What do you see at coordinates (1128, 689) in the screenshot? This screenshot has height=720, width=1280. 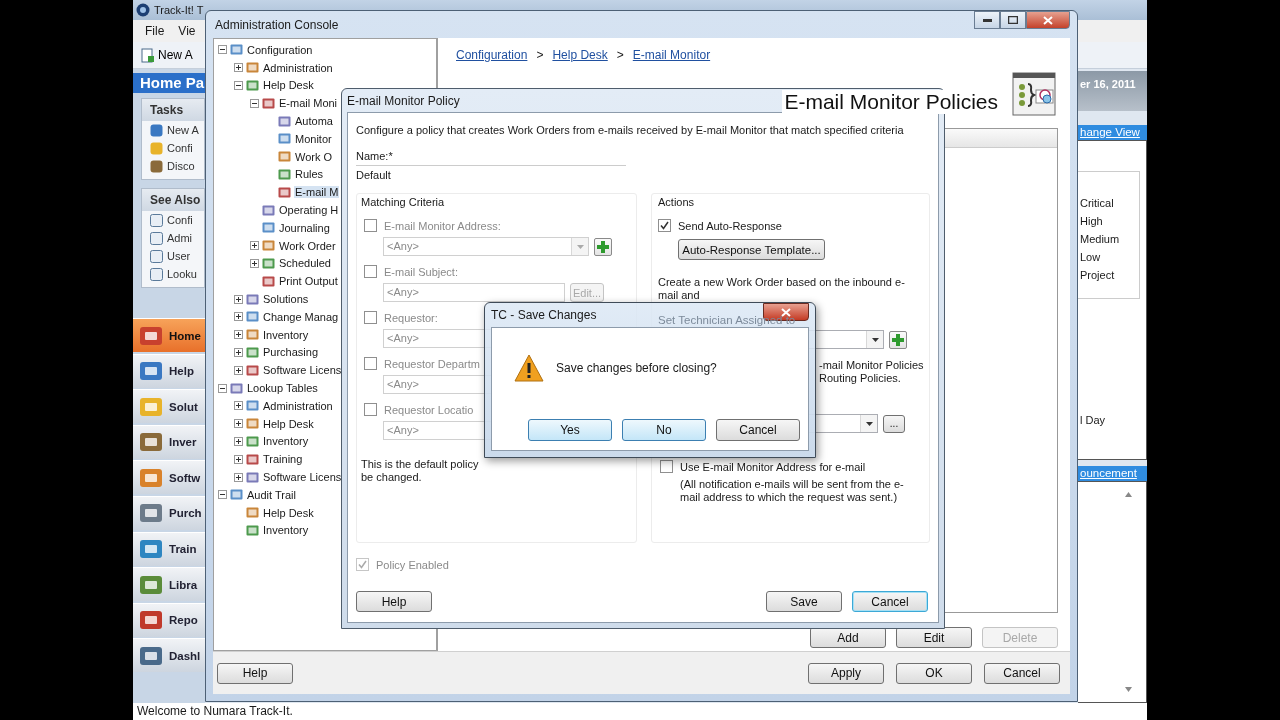 I see `scroll-down-icon` at bounding box center [1128, 689].